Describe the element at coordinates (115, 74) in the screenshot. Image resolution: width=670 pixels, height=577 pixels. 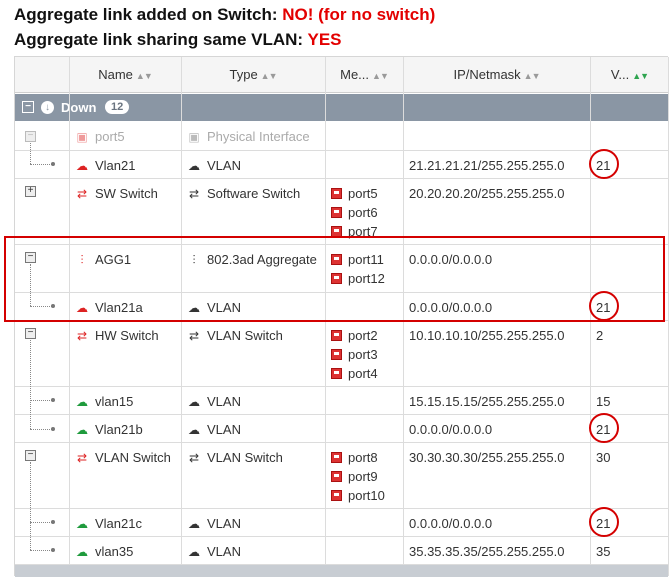
I see `column-name-label: Name` at that location.